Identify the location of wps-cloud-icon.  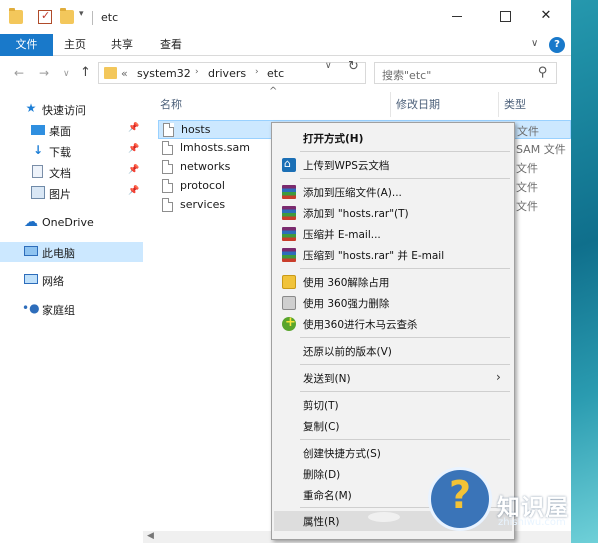
(289, 164).